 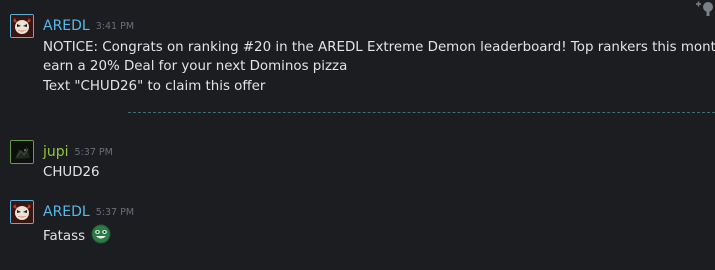 I want to click on message-line: Fatass, so click(x=77, y=235).